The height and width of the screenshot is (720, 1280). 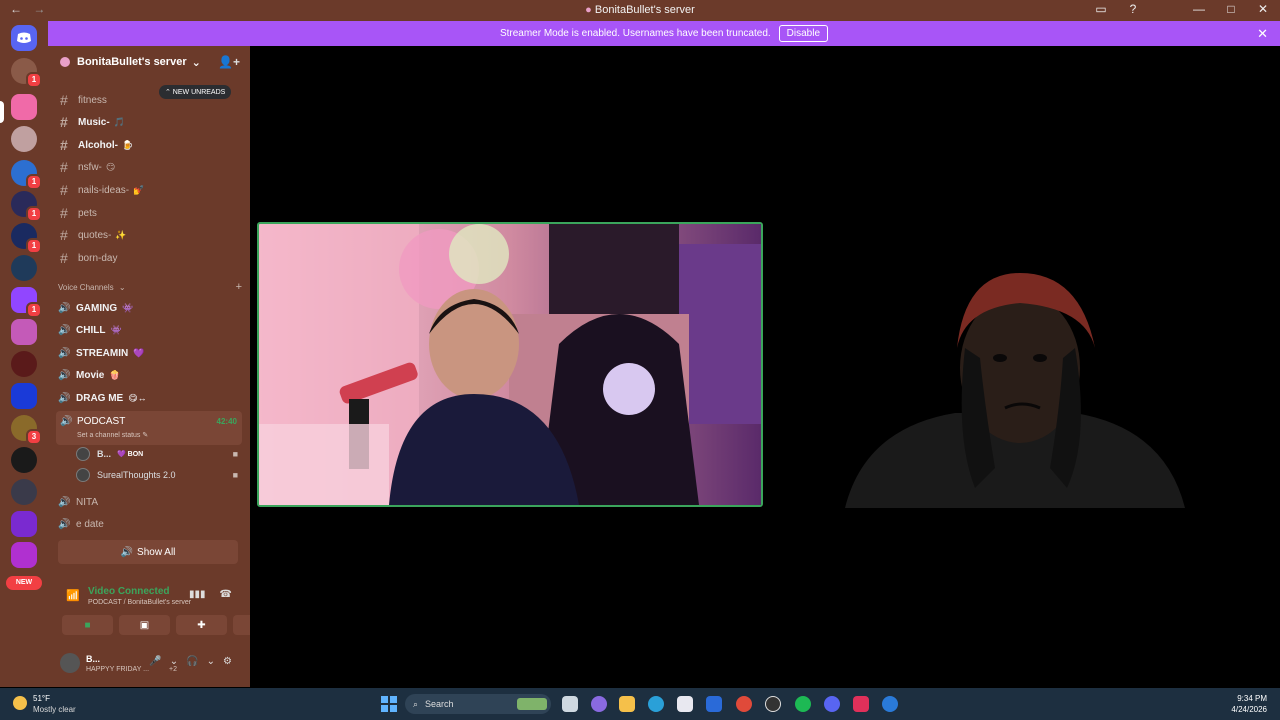 What do you see at coordinates (570, 704) in the screenshot?
I see `task-view-icon` at bounding box center [570, 704].